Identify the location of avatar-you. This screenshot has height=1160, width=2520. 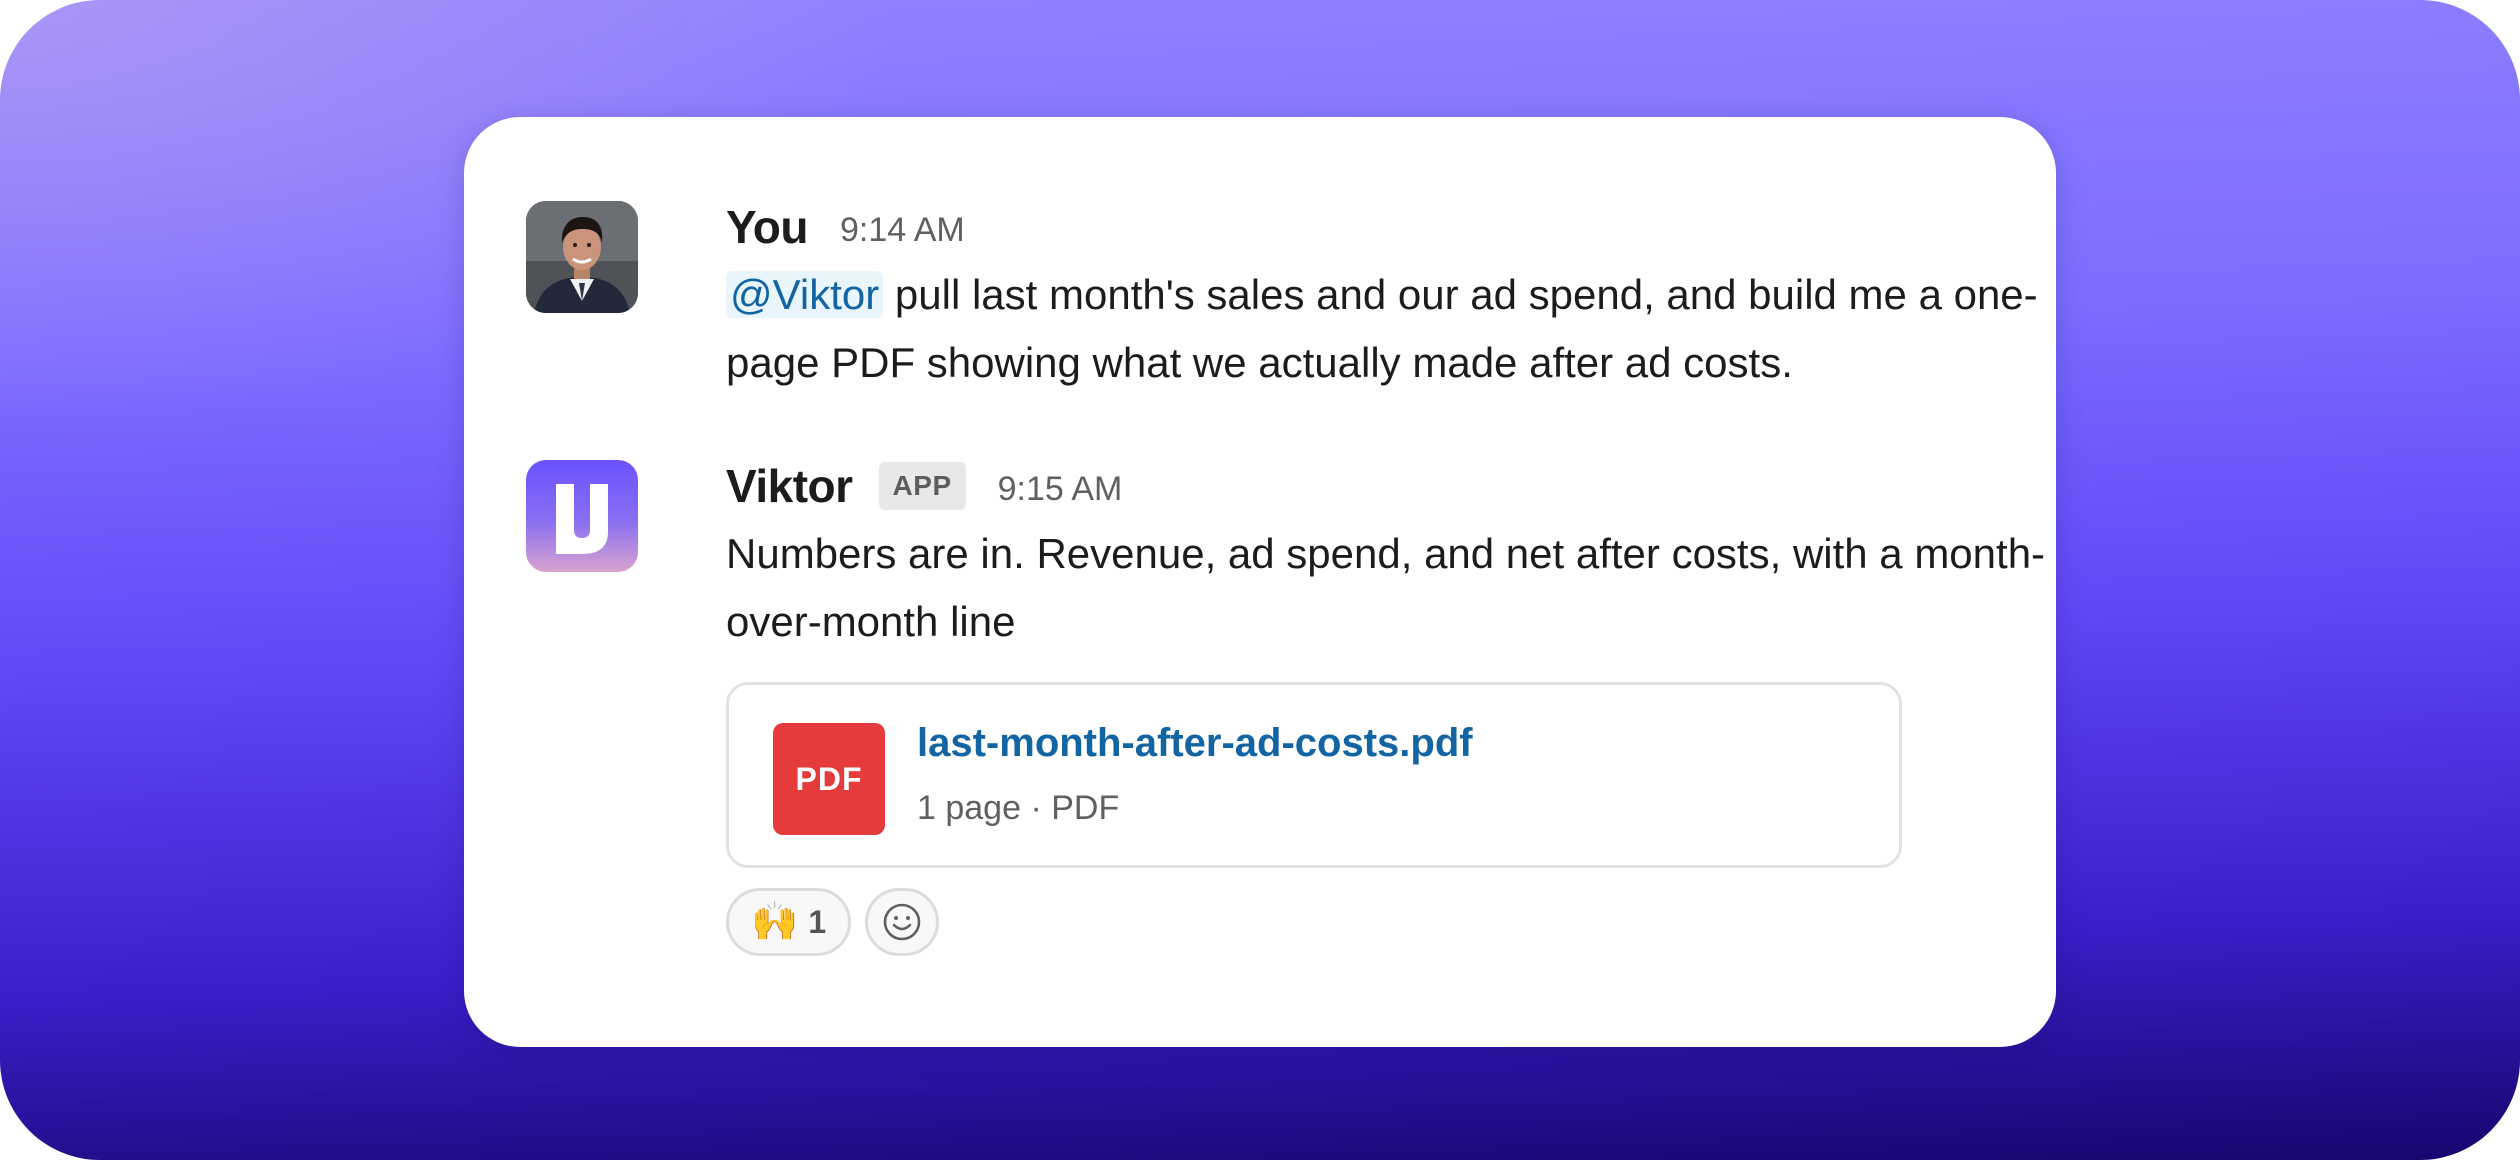
(582, 257).